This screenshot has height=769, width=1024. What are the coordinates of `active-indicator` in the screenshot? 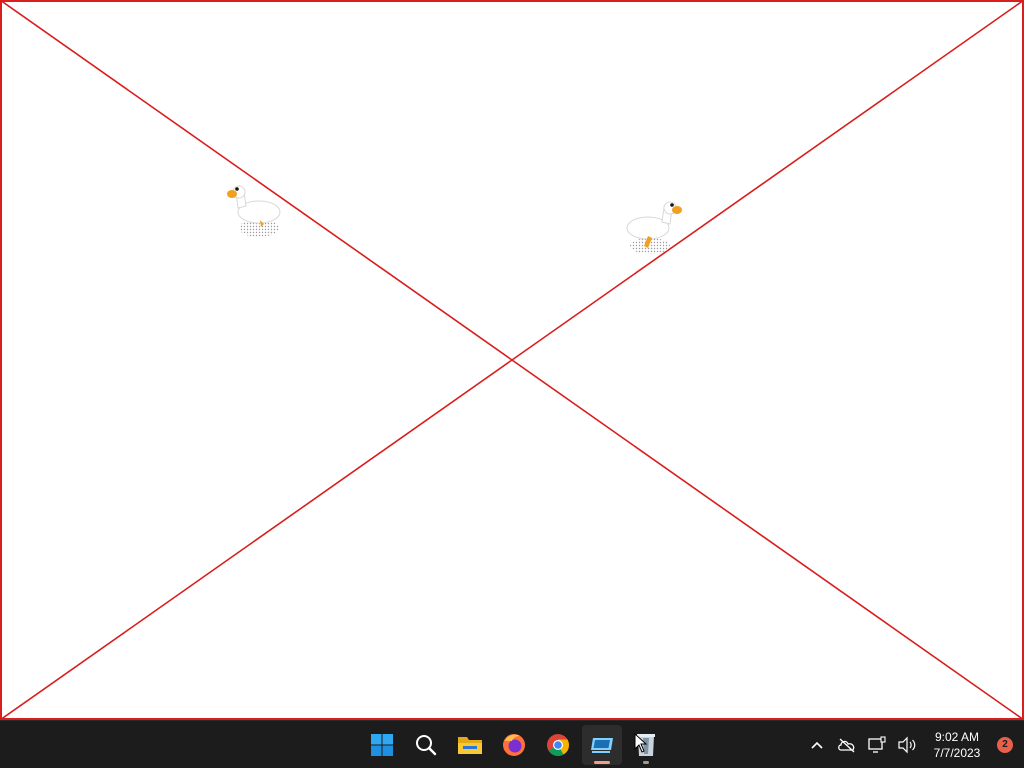 It's located at (602, 762).